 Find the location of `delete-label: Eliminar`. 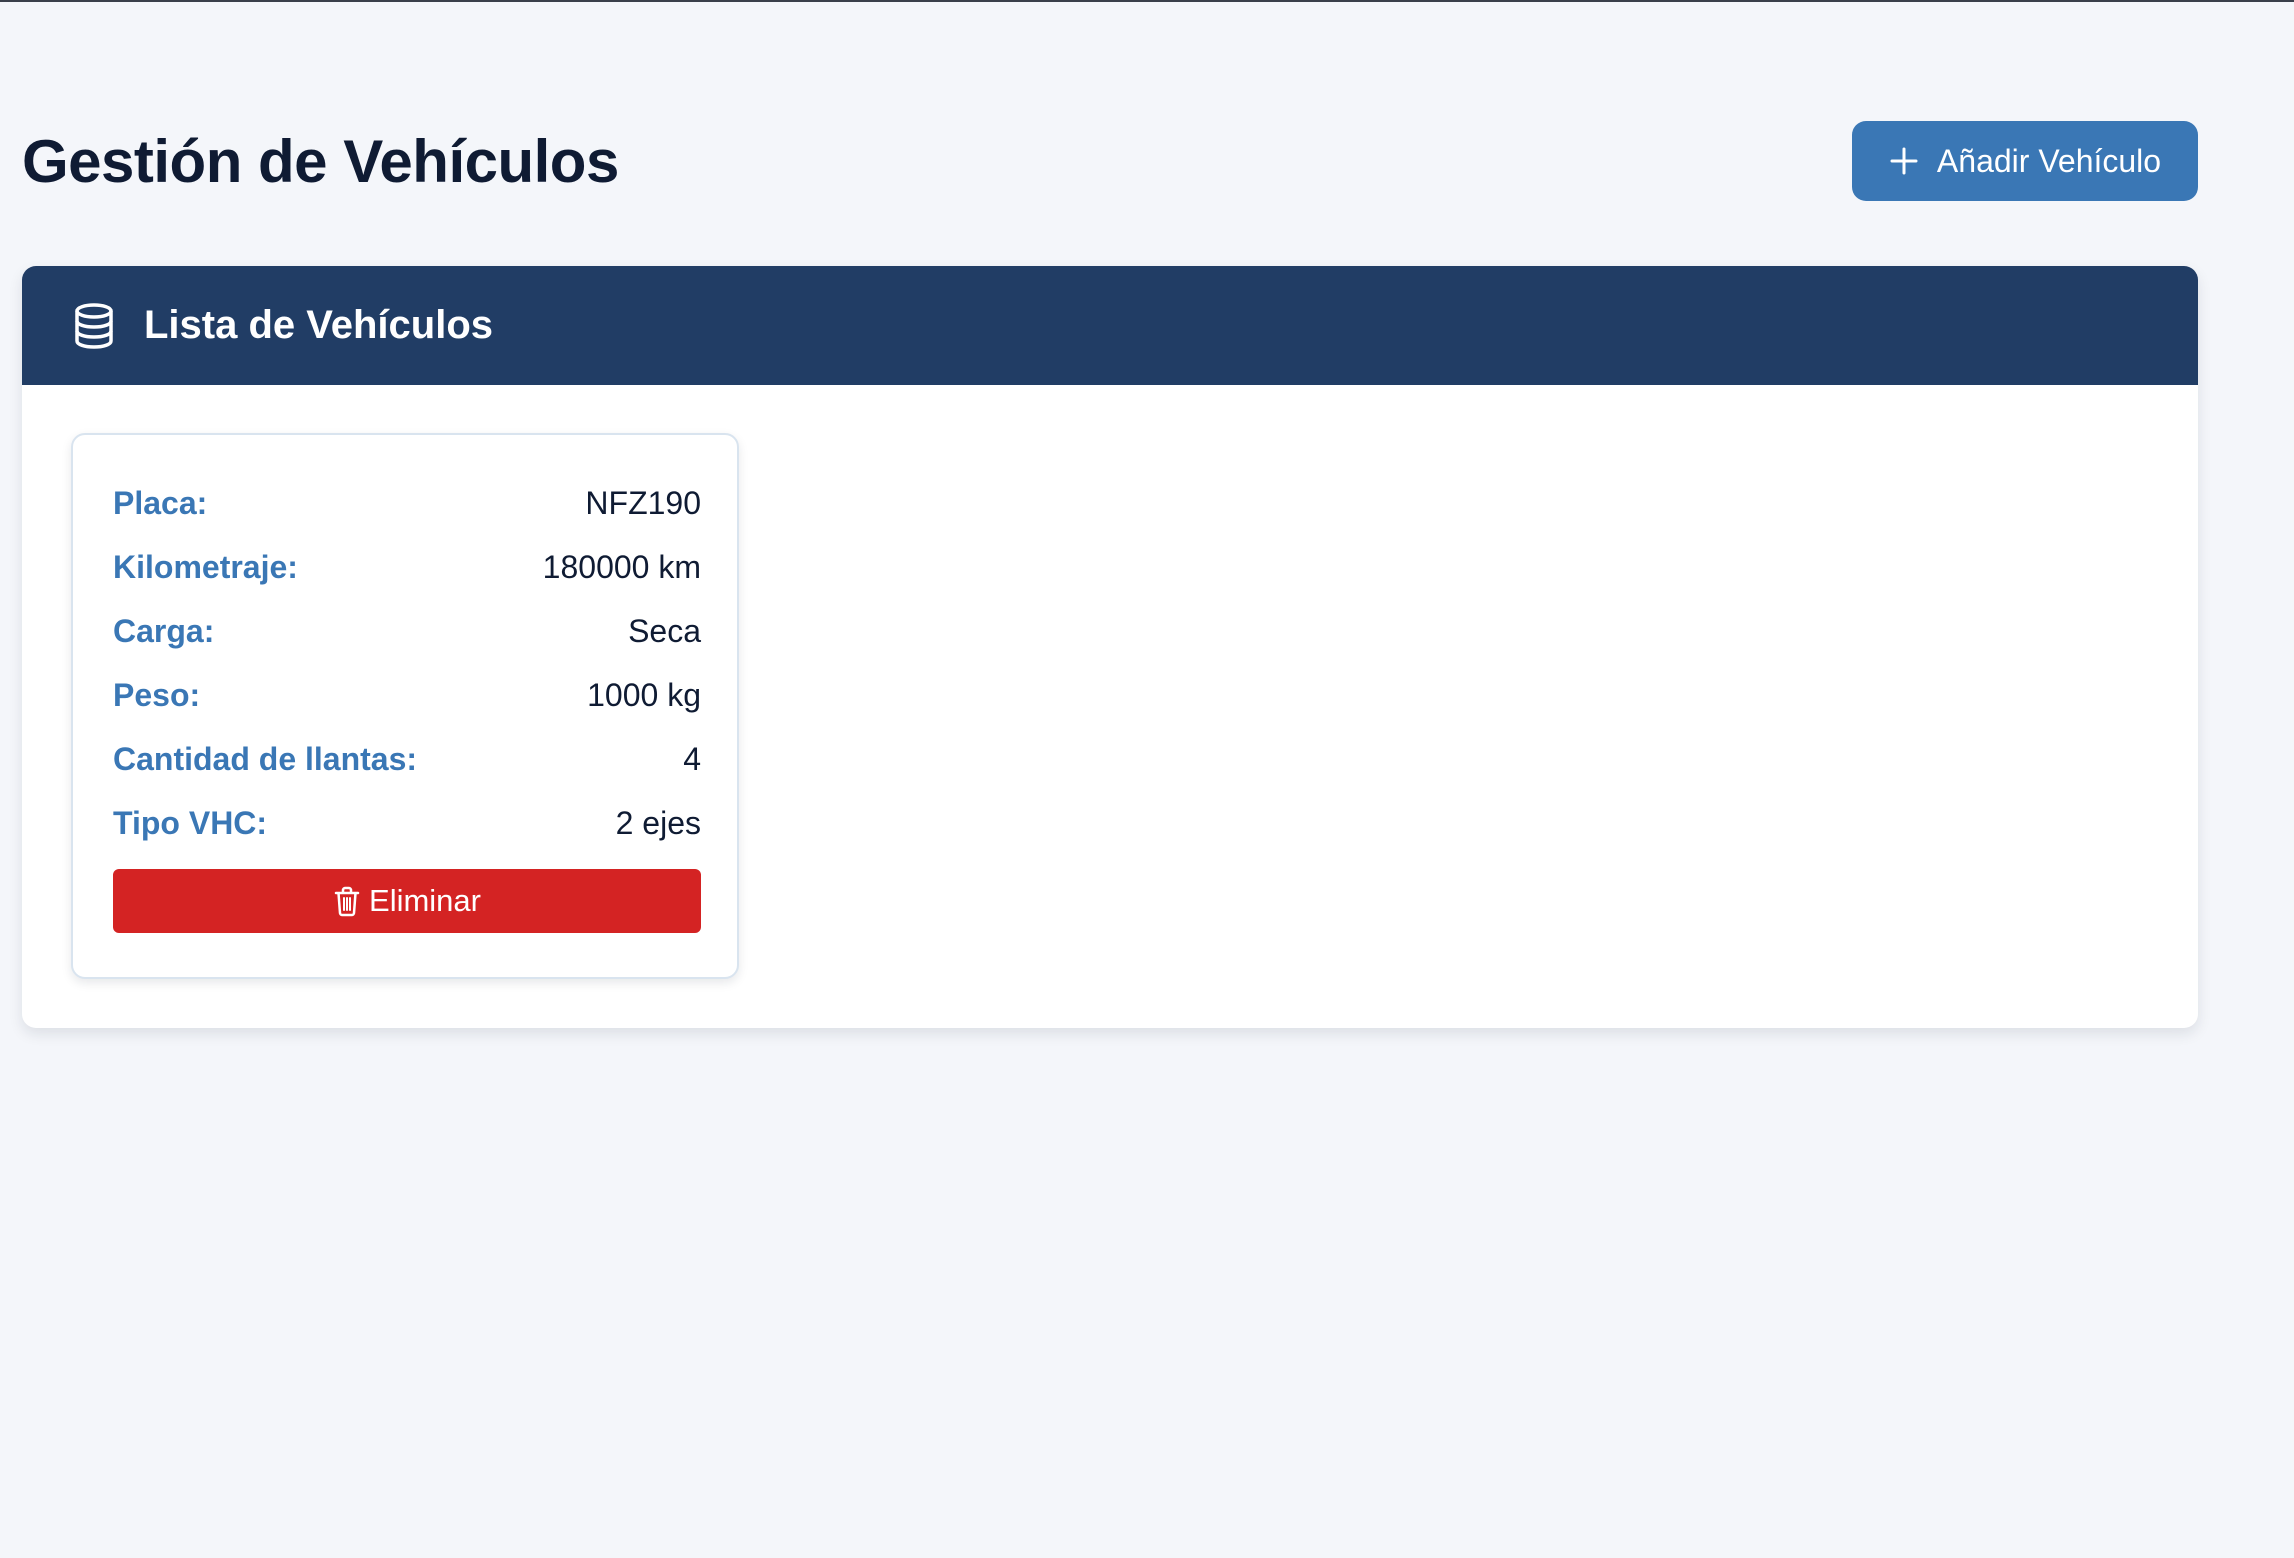

delete-label: Eliminar is located at coordinates (425, 900).